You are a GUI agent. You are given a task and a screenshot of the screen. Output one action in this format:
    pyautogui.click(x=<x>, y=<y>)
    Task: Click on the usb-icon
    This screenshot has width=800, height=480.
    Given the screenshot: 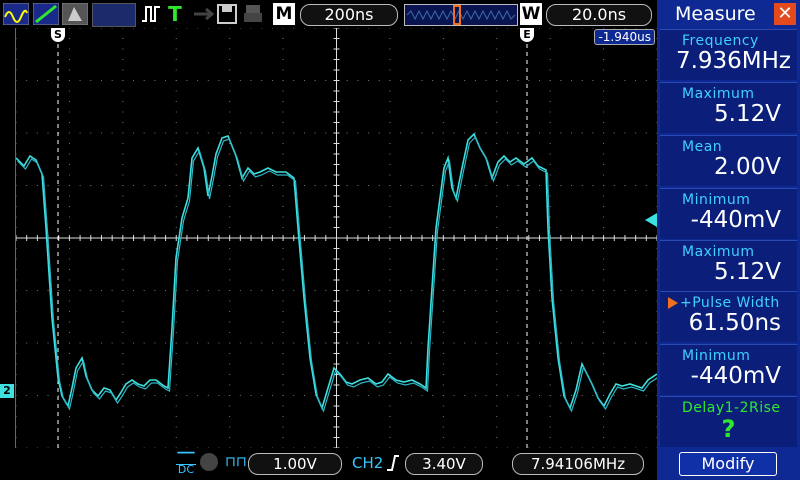 What is the action you would take?
    pyautogui.click(x=203, y=14)
    